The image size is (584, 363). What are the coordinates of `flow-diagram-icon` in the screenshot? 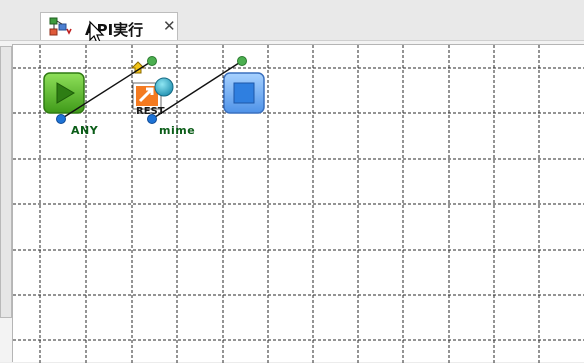 It's located at (61, 27).